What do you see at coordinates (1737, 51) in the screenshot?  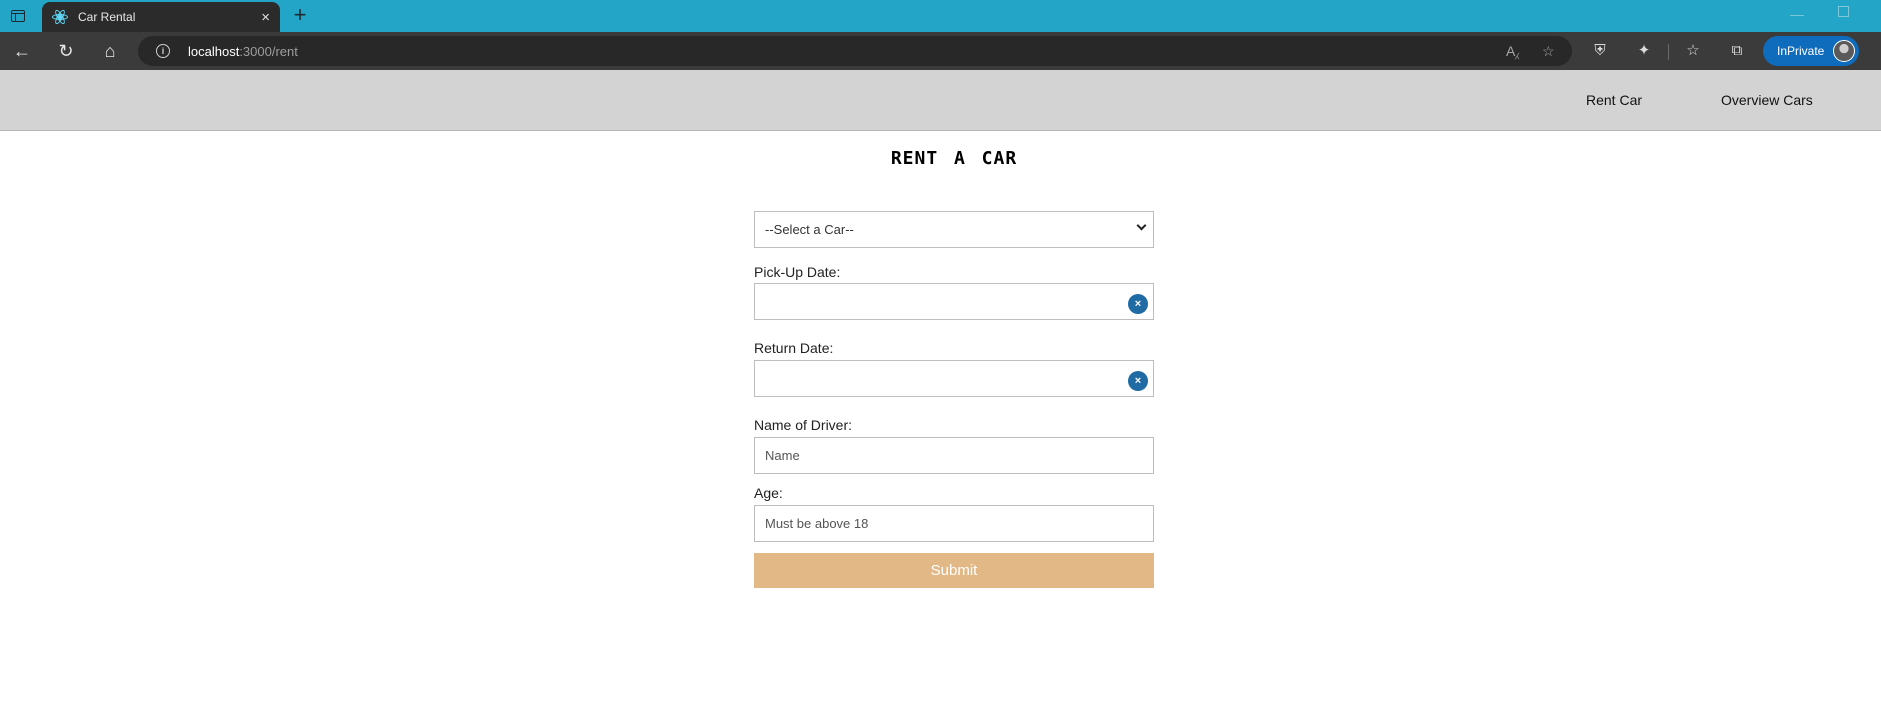 I see `collections-icon: ⧉` at bounding box center [1737, 51].